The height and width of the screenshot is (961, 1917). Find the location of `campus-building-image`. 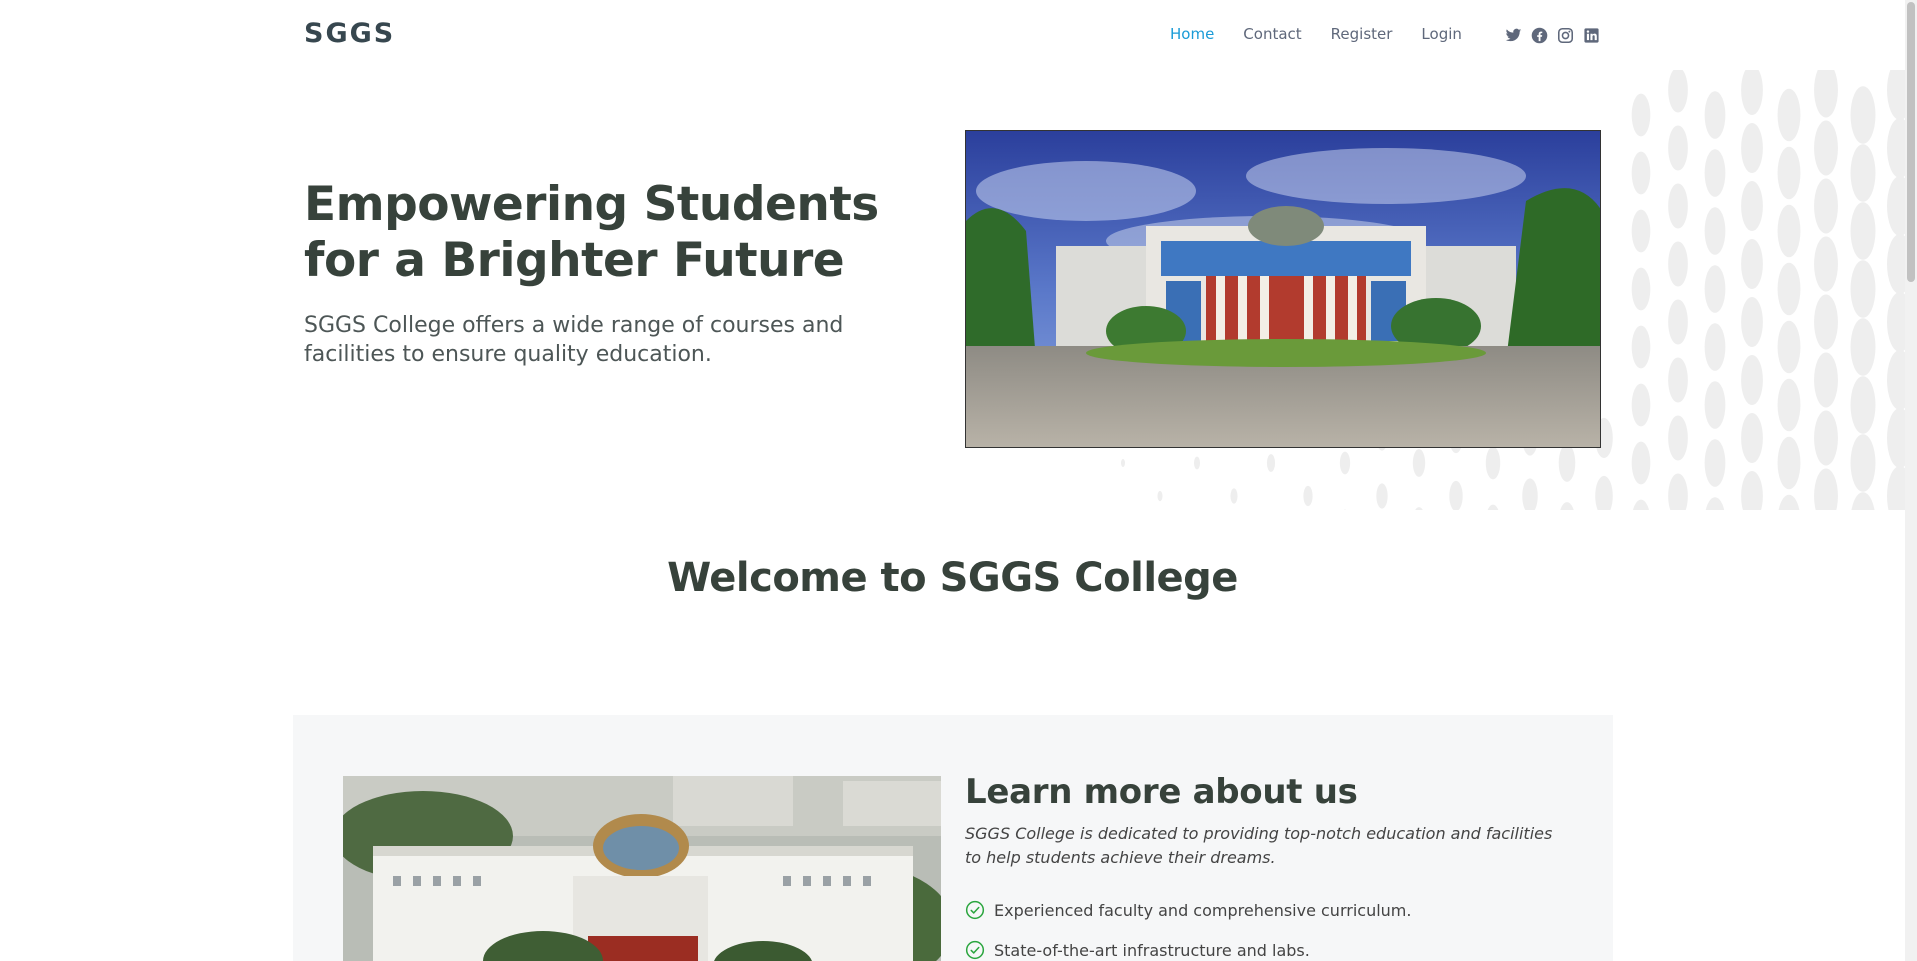

campus-building-image is located at coordinates (1283, 289).